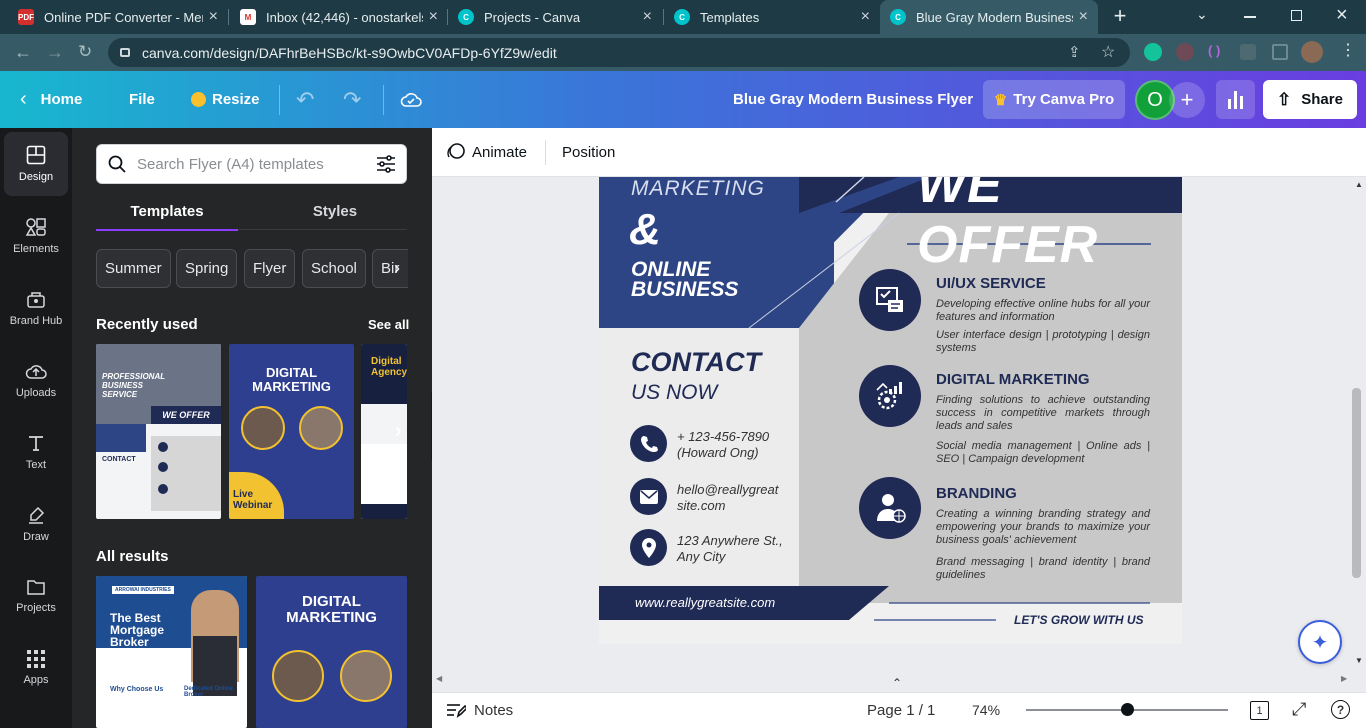 The width and height of the screenshot is (1366, 728). I want to click on brand-hub-icon, so click(36, 300).